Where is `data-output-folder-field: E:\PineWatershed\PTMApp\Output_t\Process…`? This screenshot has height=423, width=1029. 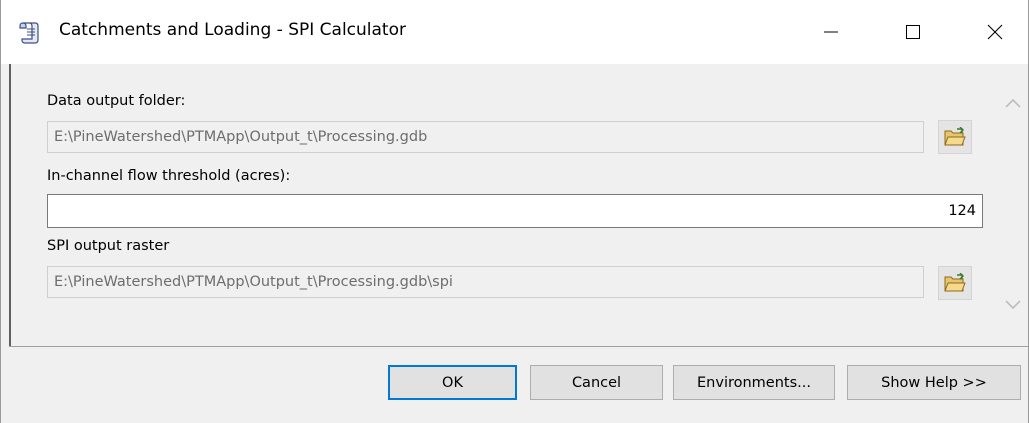 data-output-folder-field: E:\PineWatershed\PTMApp\Output_t\Process… is located at coordinates (485, 137).